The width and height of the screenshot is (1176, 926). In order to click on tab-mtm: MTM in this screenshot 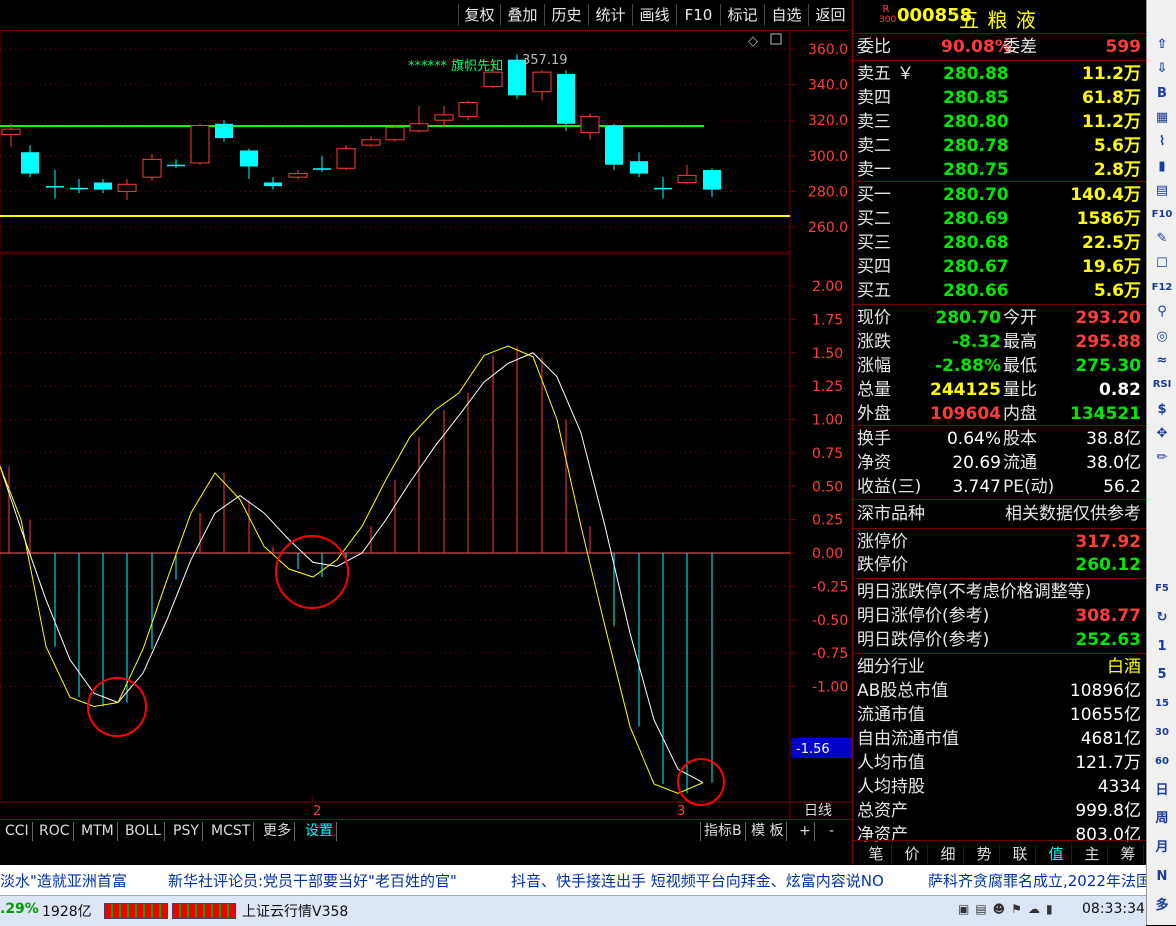, I will do `click(98, 831)`.